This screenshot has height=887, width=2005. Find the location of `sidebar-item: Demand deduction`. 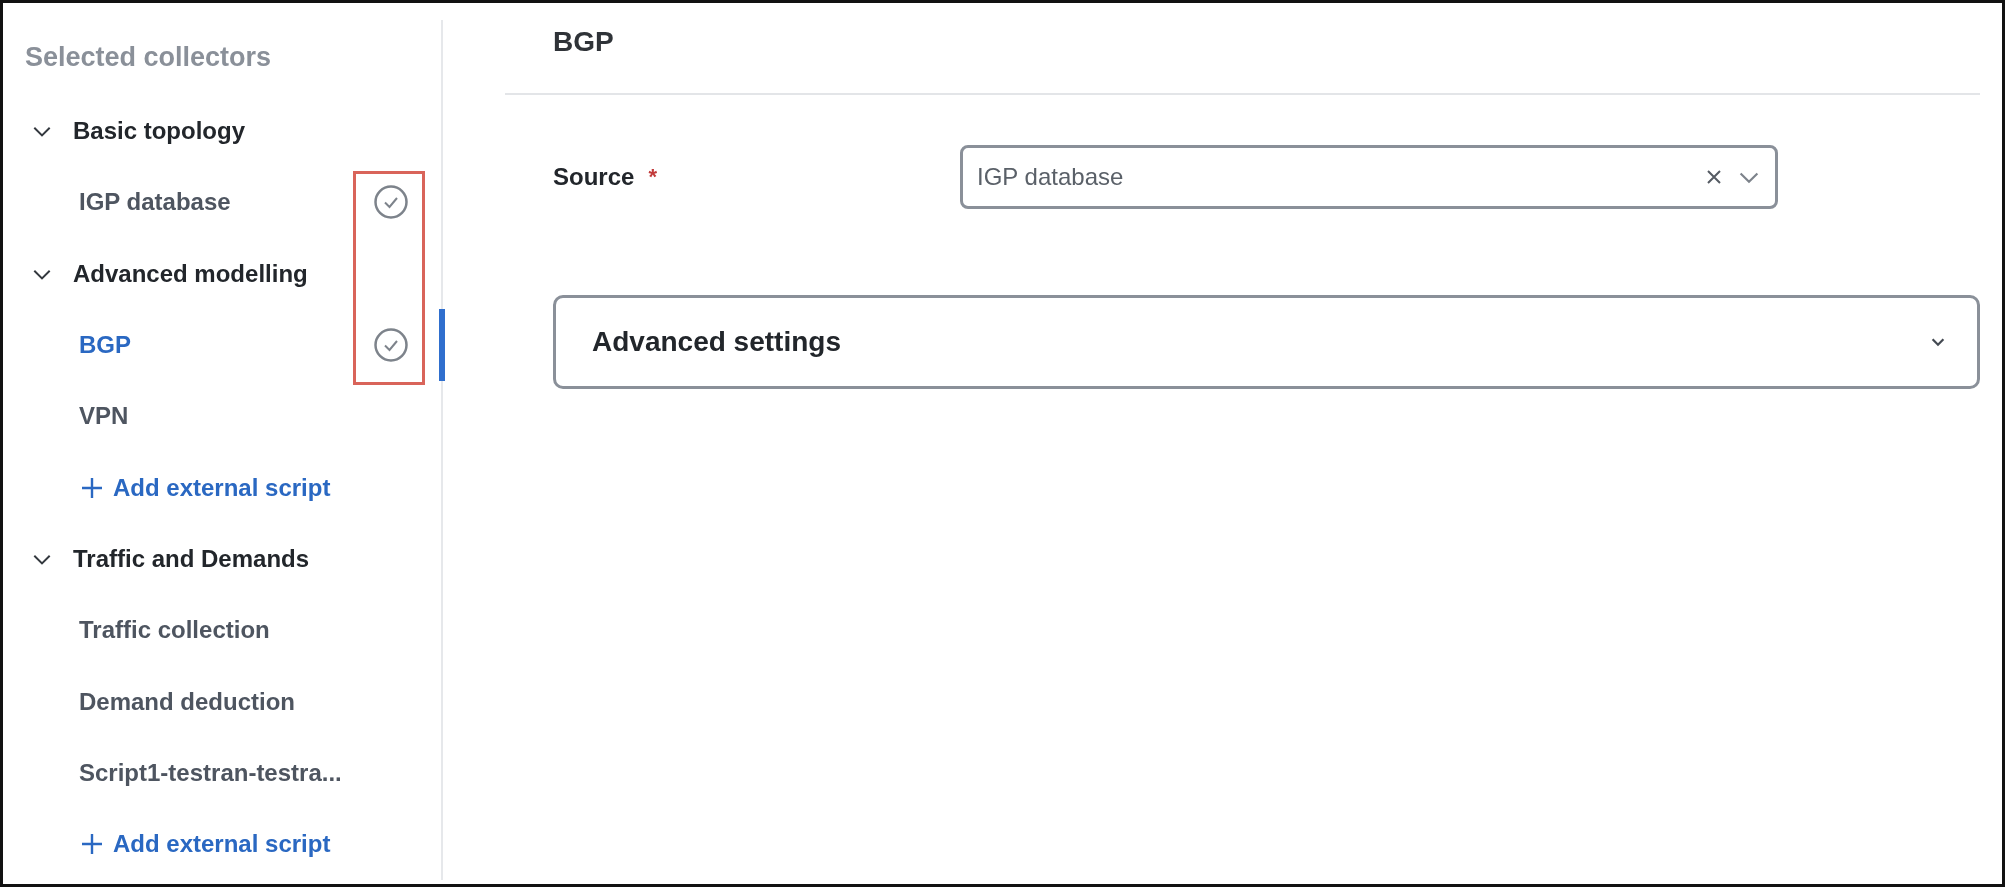

sidebar-item: Demand deduction is located at coordinates (224, 702).